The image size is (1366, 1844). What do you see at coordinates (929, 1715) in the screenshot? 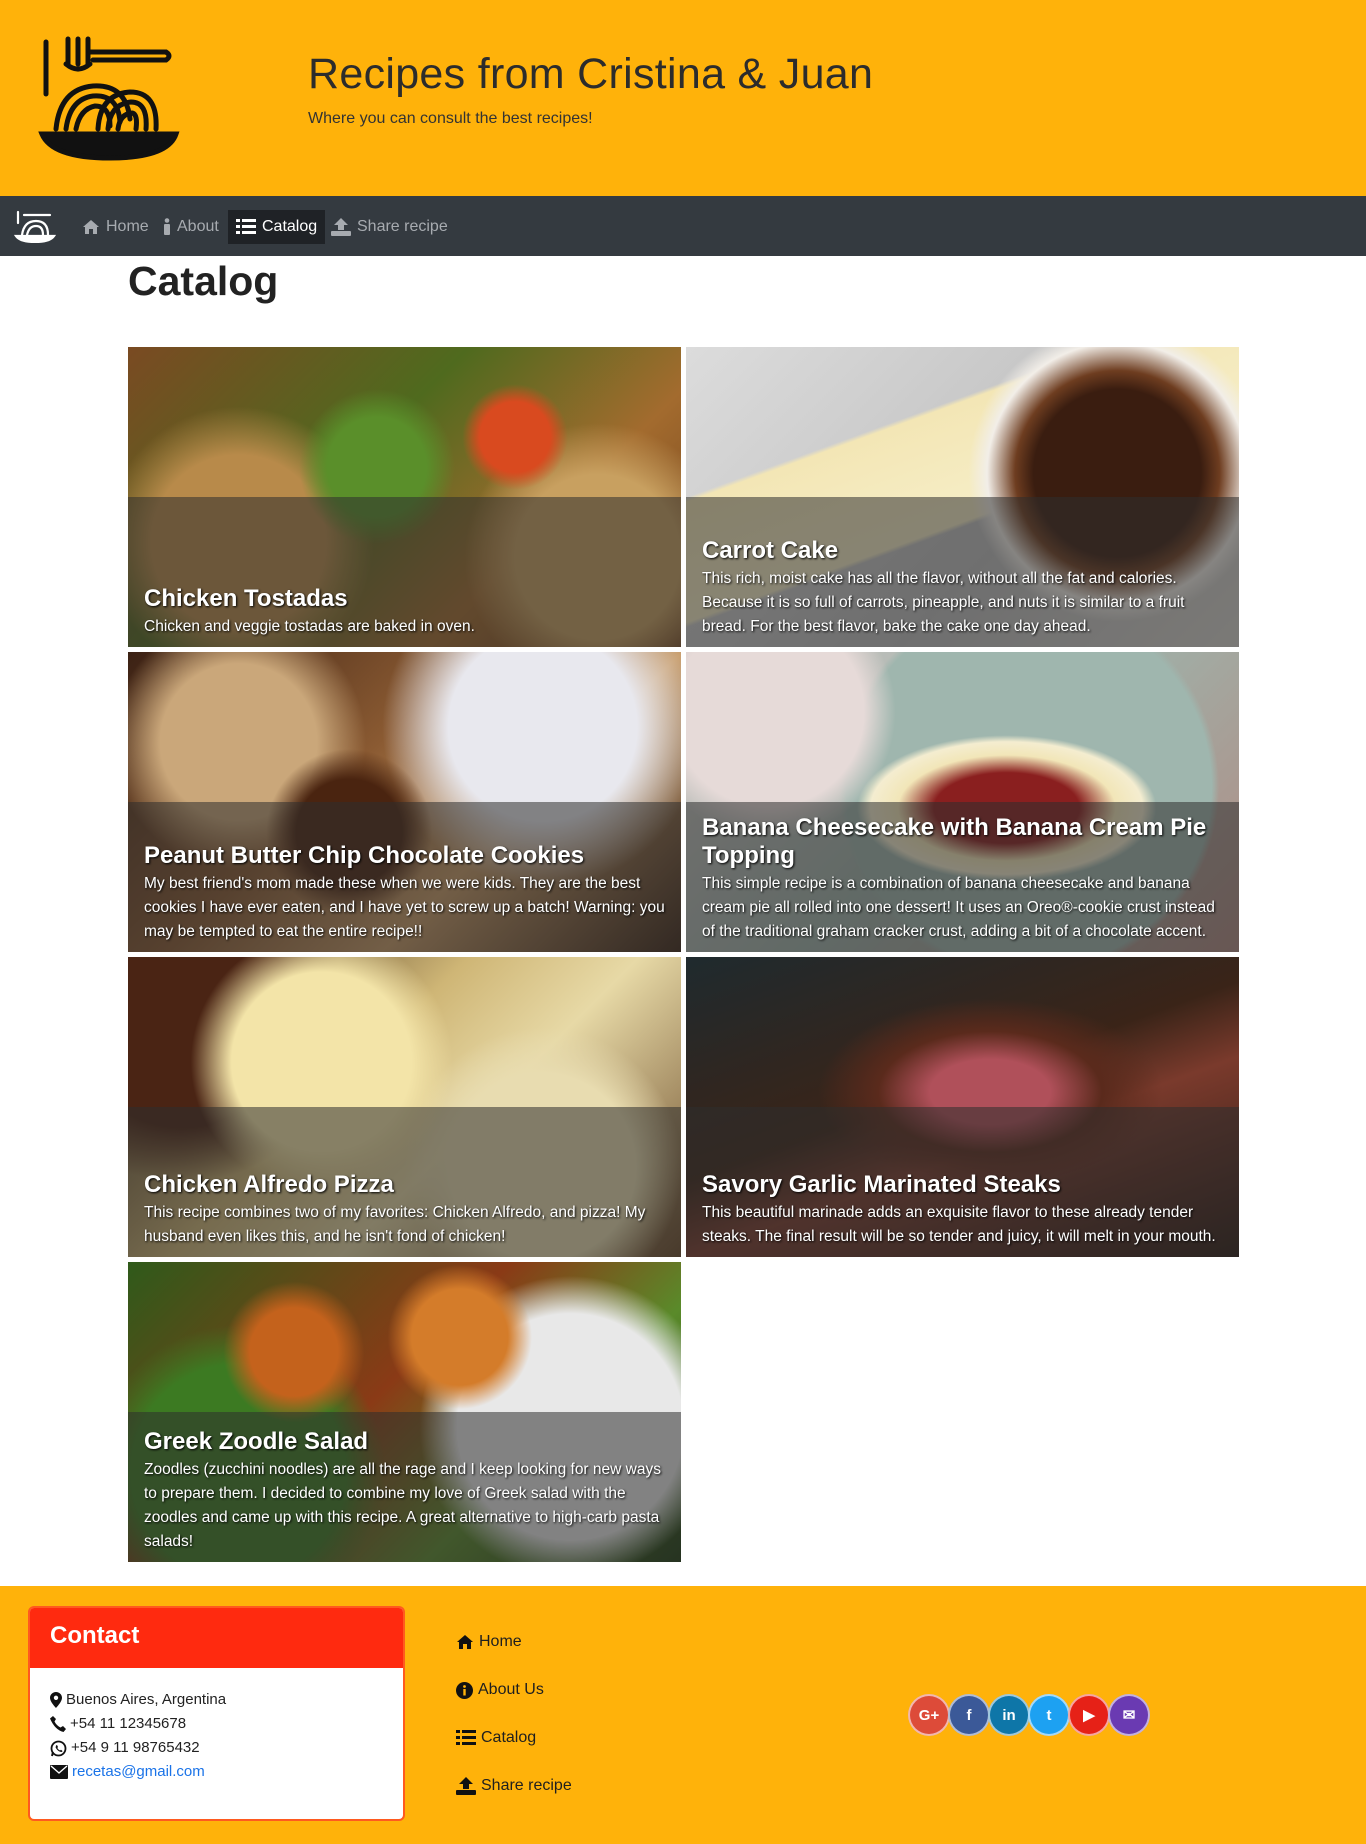
I see `google-plus-icon: G+` at bounding box center [929, 1715].